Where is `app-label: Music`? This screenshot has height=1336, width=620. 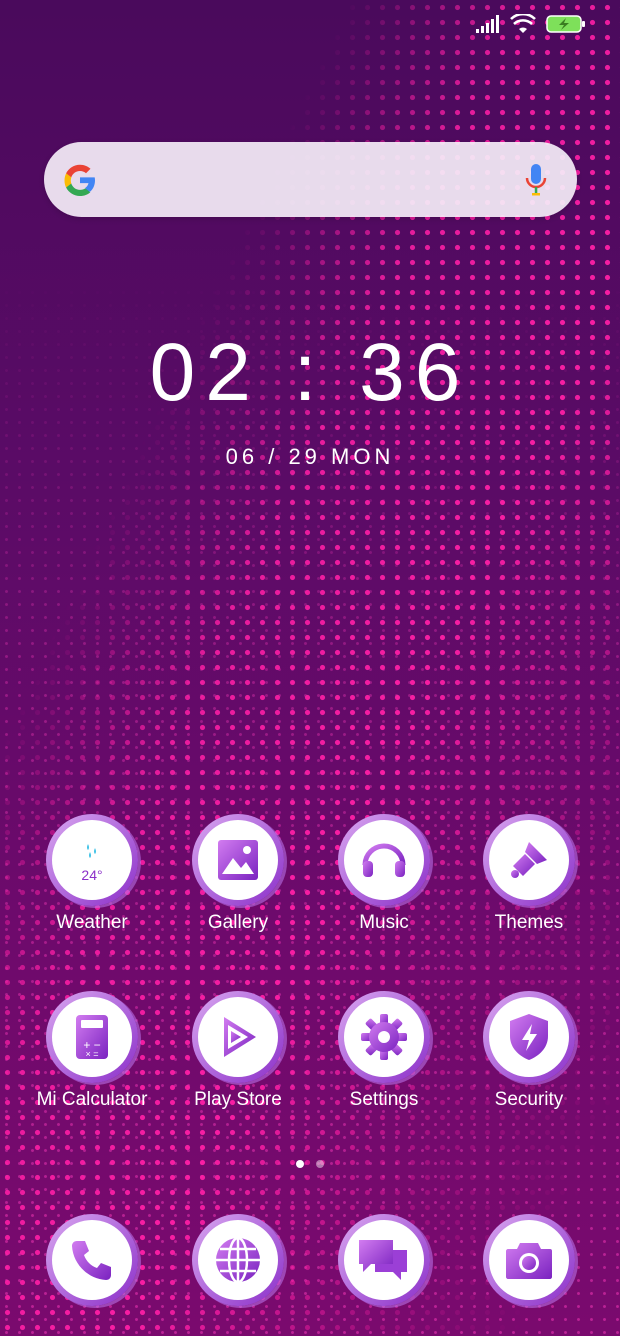
app-label: Music is located at coordinates (384, 922).